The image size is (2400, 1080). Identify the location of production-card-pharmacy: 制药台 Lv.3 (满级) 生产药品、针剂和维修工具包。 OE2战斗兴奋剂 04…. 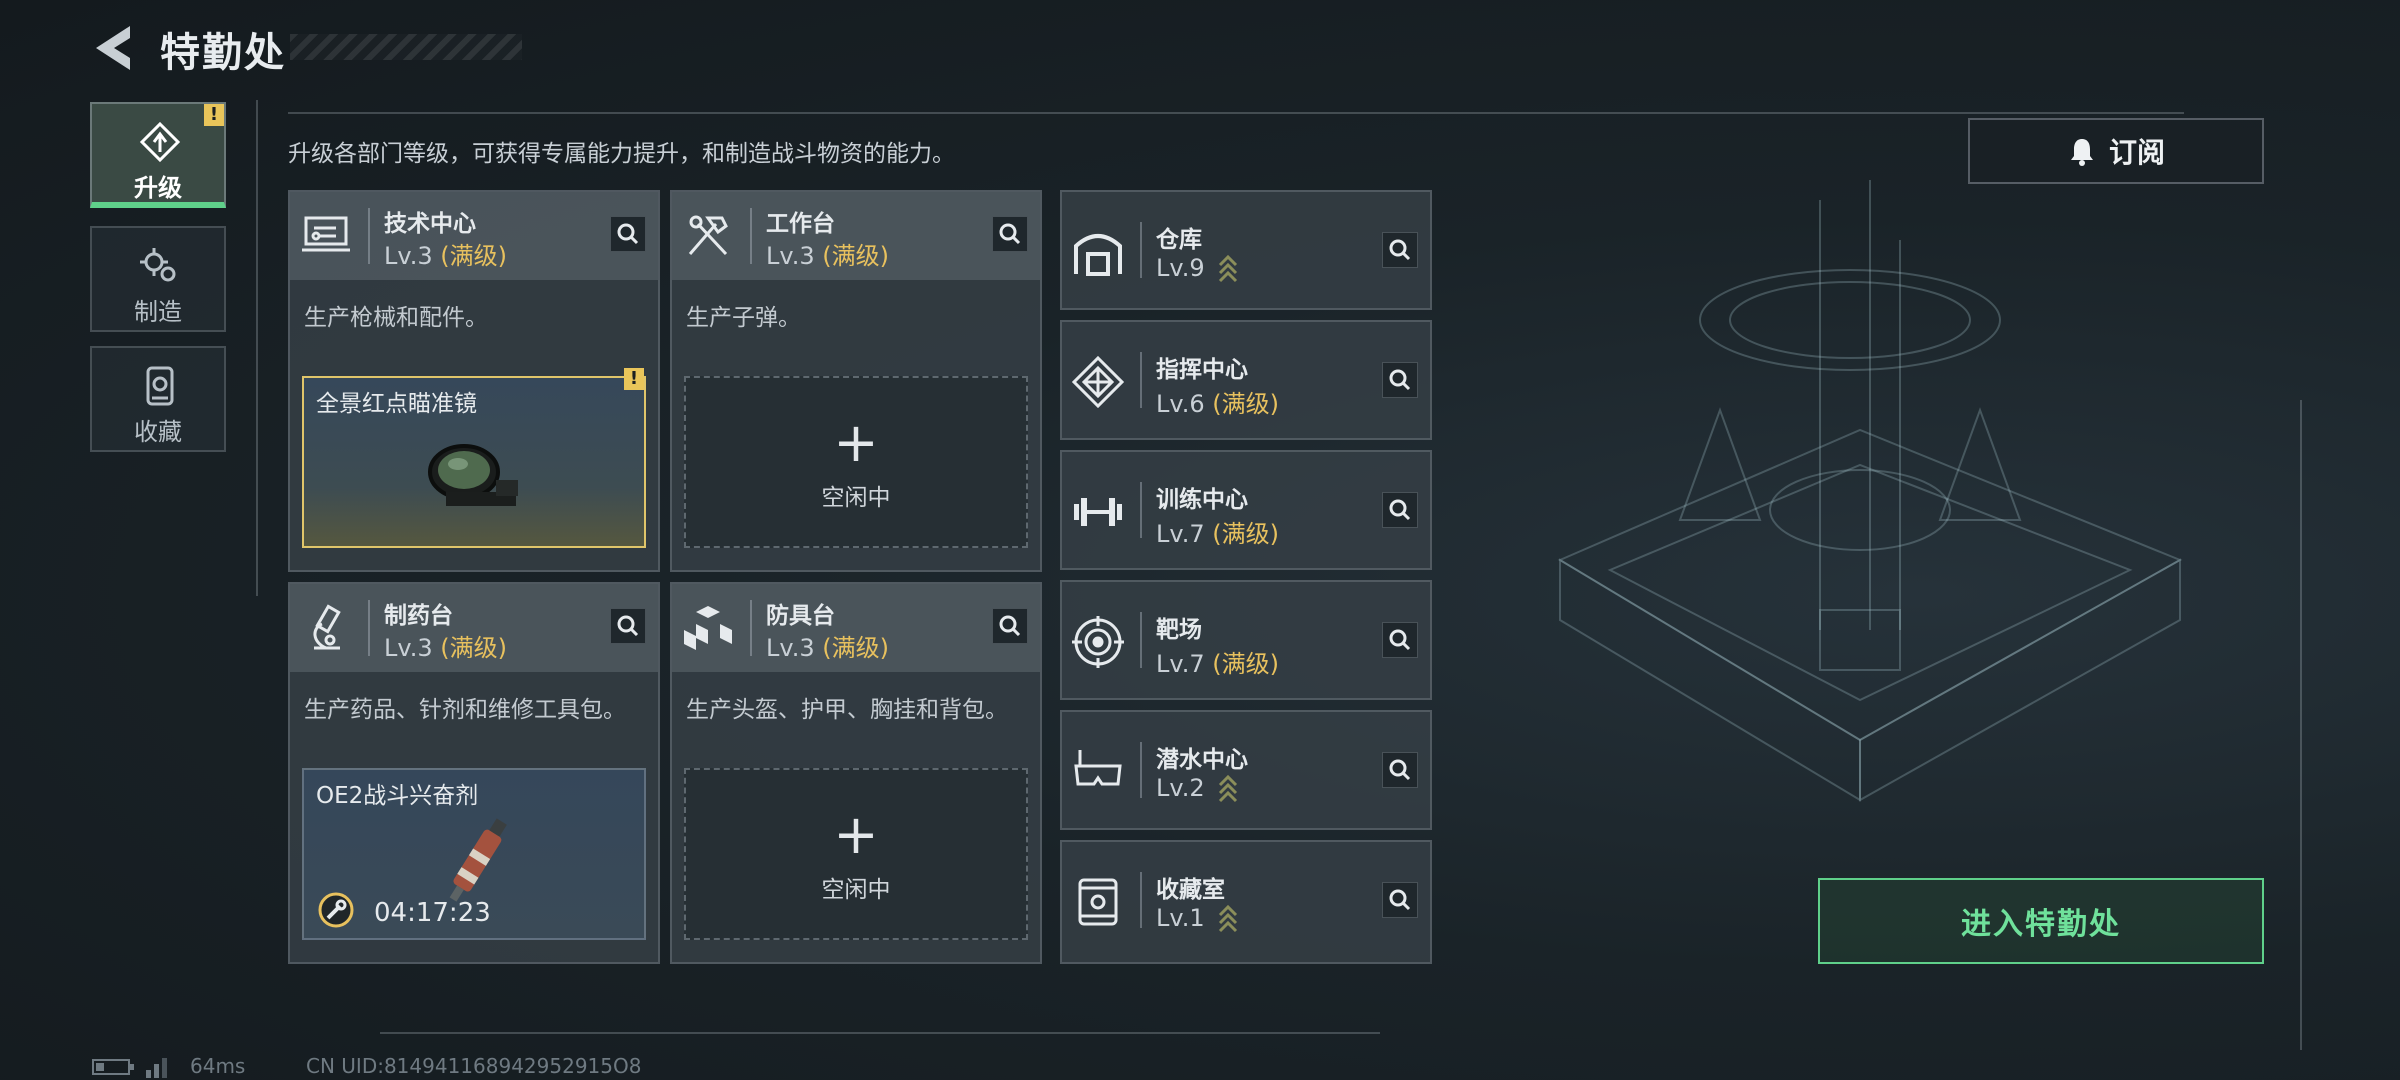
(474, 773).